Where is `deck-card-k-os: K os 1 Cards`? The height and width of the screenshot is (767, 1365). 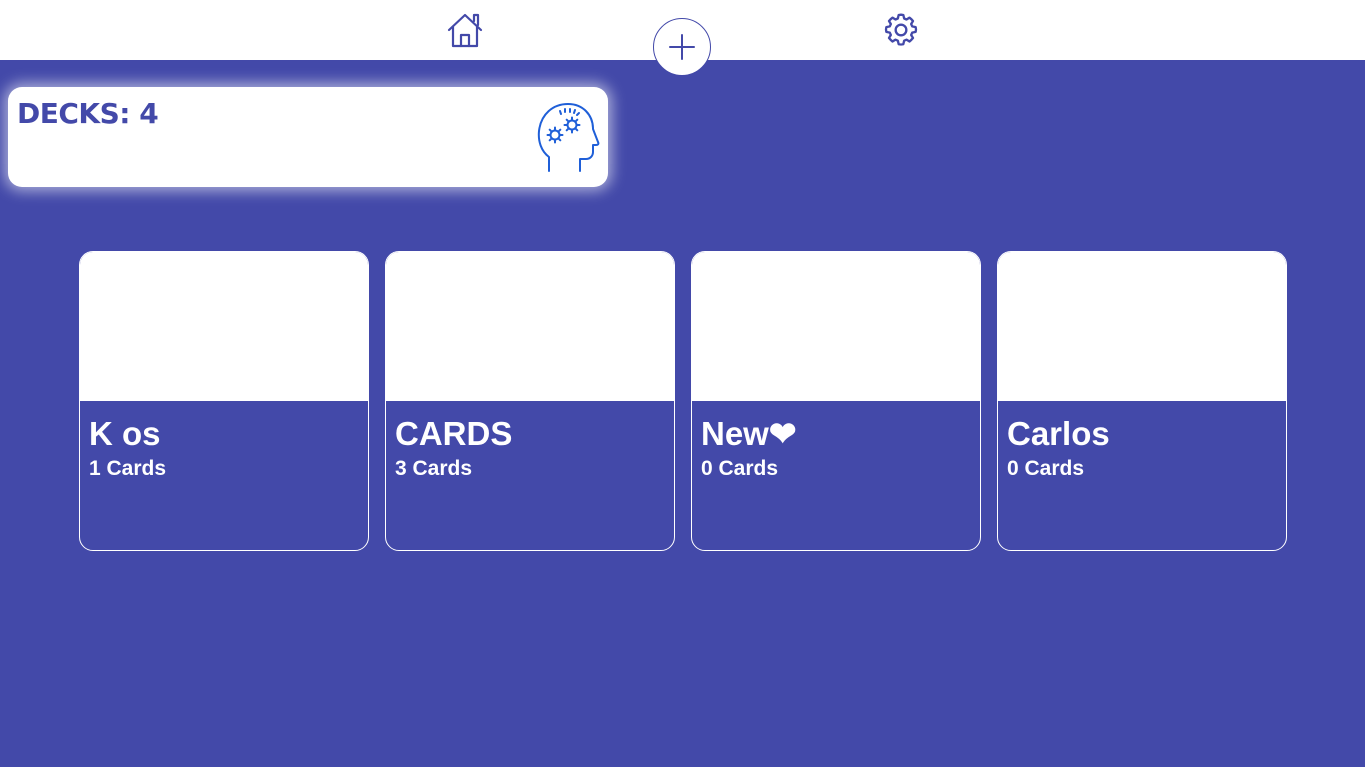
deck-card-k-os: K os 1 Cards is located at coordinates (224, 401).